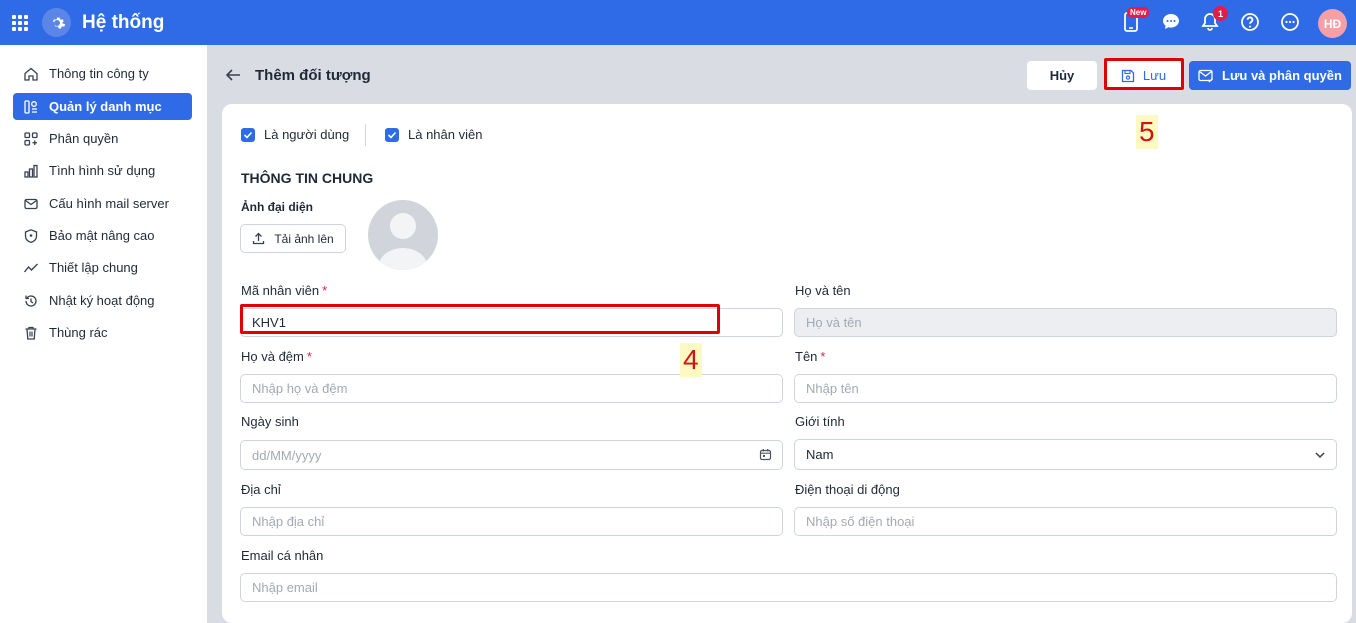 The image size is (1356, 623). What do you see at coordinates (99, 73) in the screenshot?
I see `sidebar-item-label: Thông tin công ty` at bounding box center [99, 73].